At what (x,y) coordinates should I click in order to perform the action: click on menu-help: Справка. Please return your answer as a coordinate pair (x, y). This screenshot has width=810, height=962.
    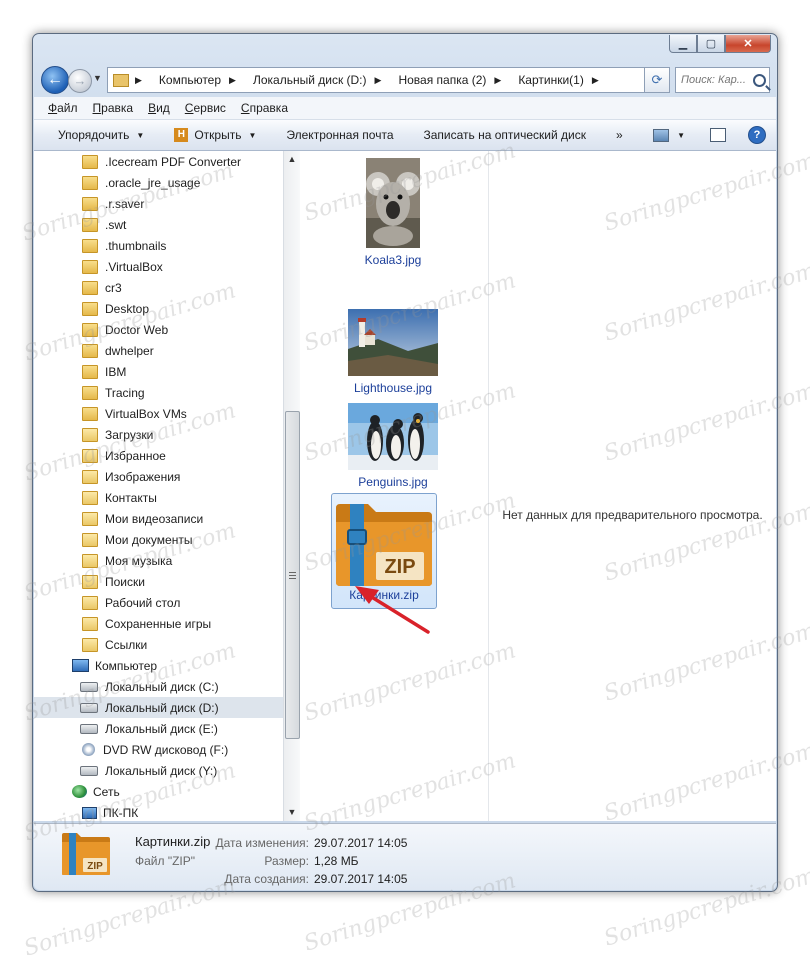
    Looking at the image, I should click on (264, 108).